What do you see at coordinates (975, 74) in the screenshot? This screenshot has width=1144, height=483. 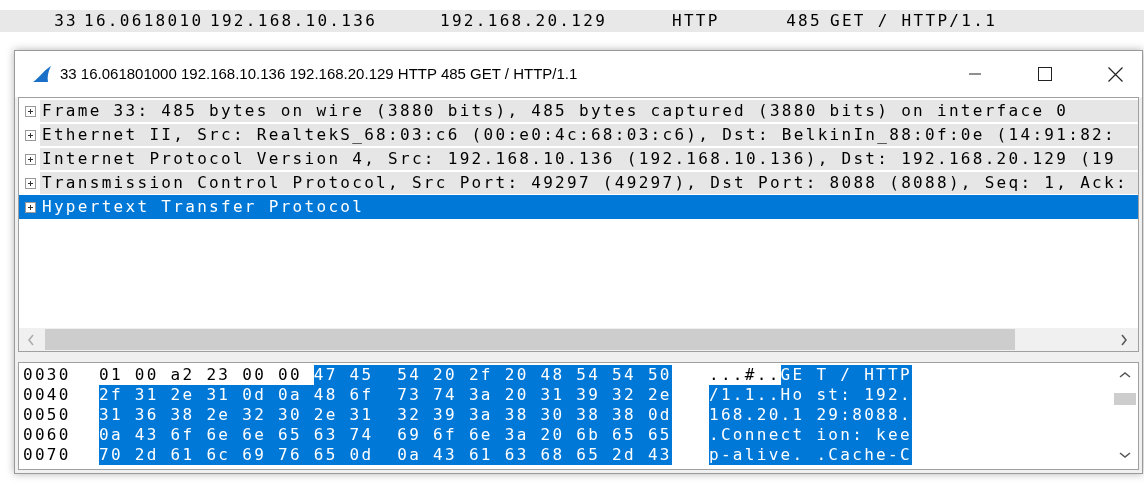 I see `minimize-icon` at bounding box center [975, 74].